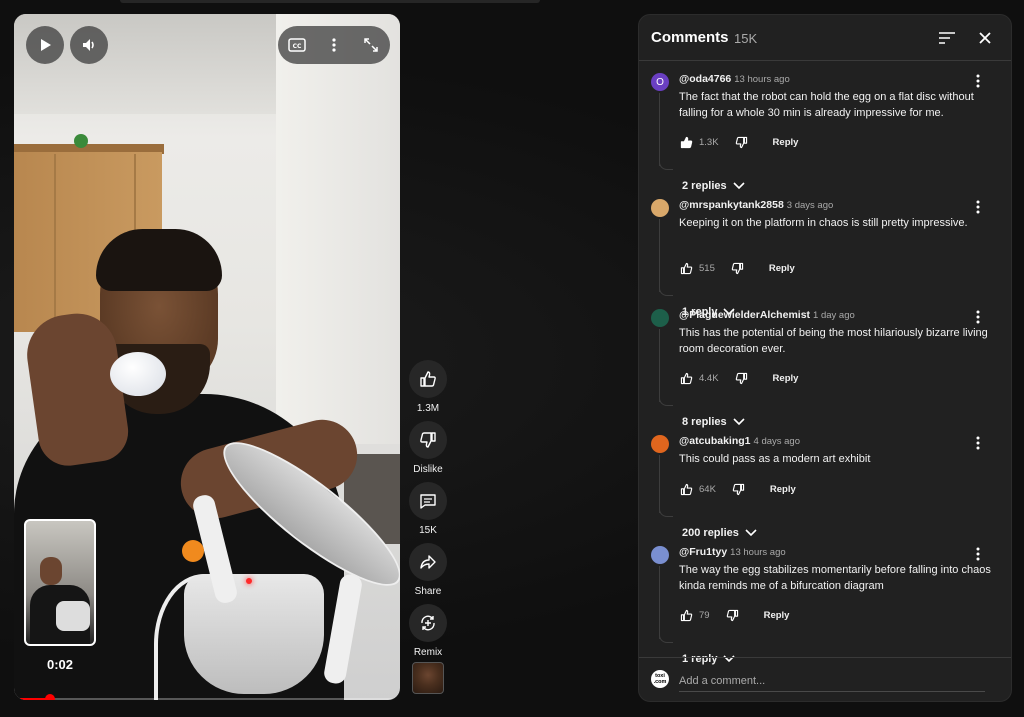 This screenshot has width=1024, height=717. I want to click on progress-scrubber, so click(49, 697).